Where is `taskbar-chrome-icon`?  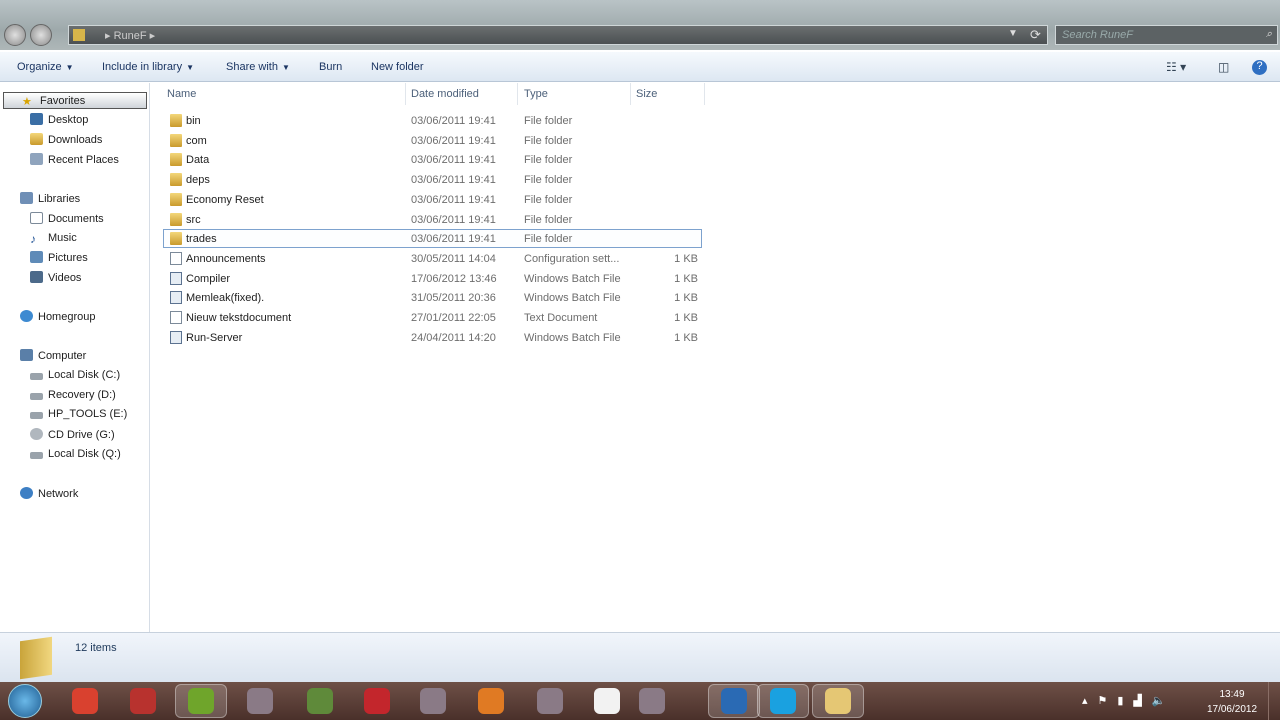
taskbar-chrome-icon is located at coordinates (85, 701).